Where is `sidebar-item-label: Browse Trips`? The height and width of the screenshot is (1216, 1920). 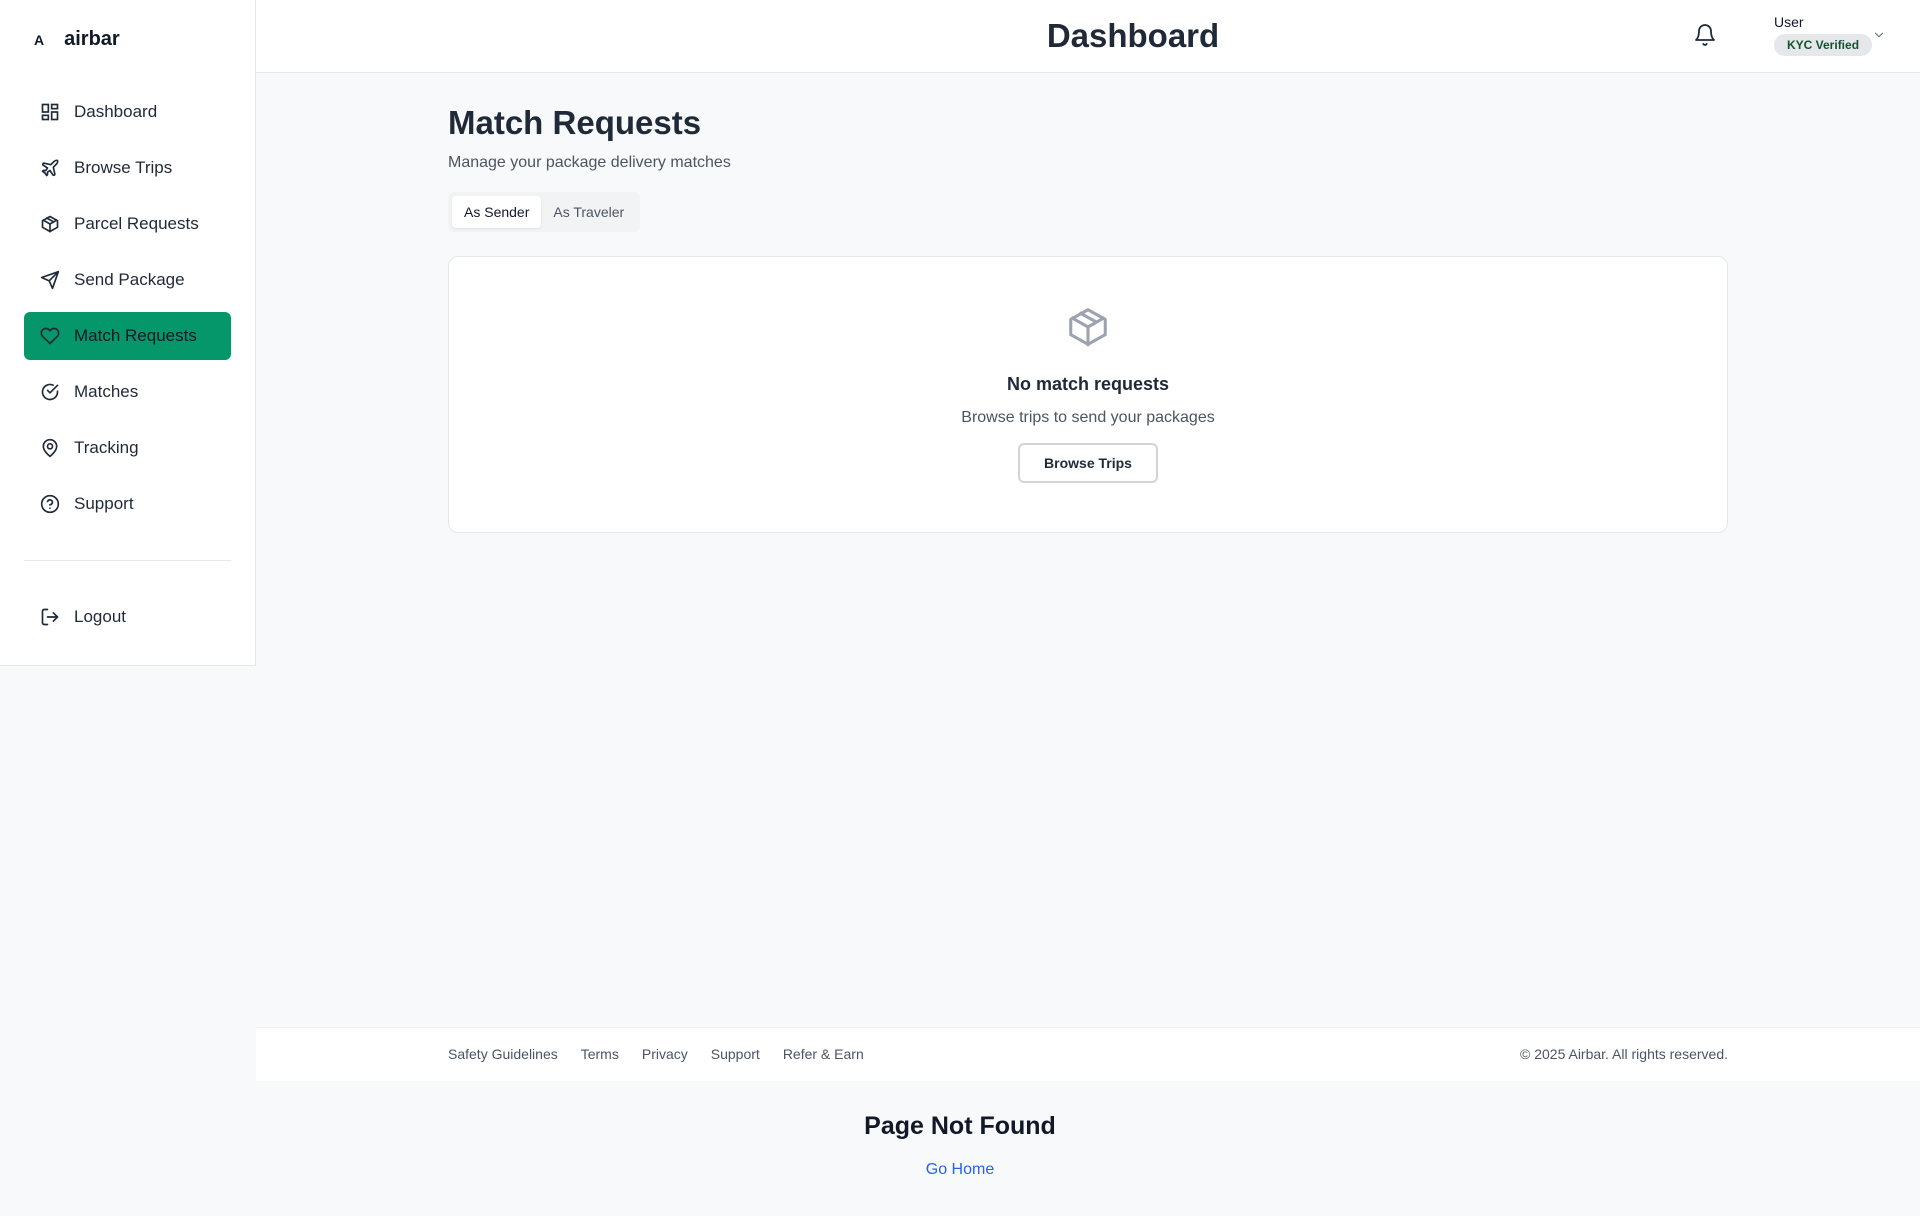
sidebar-item-label: Browse Trips is located at coordinates (123, 167).